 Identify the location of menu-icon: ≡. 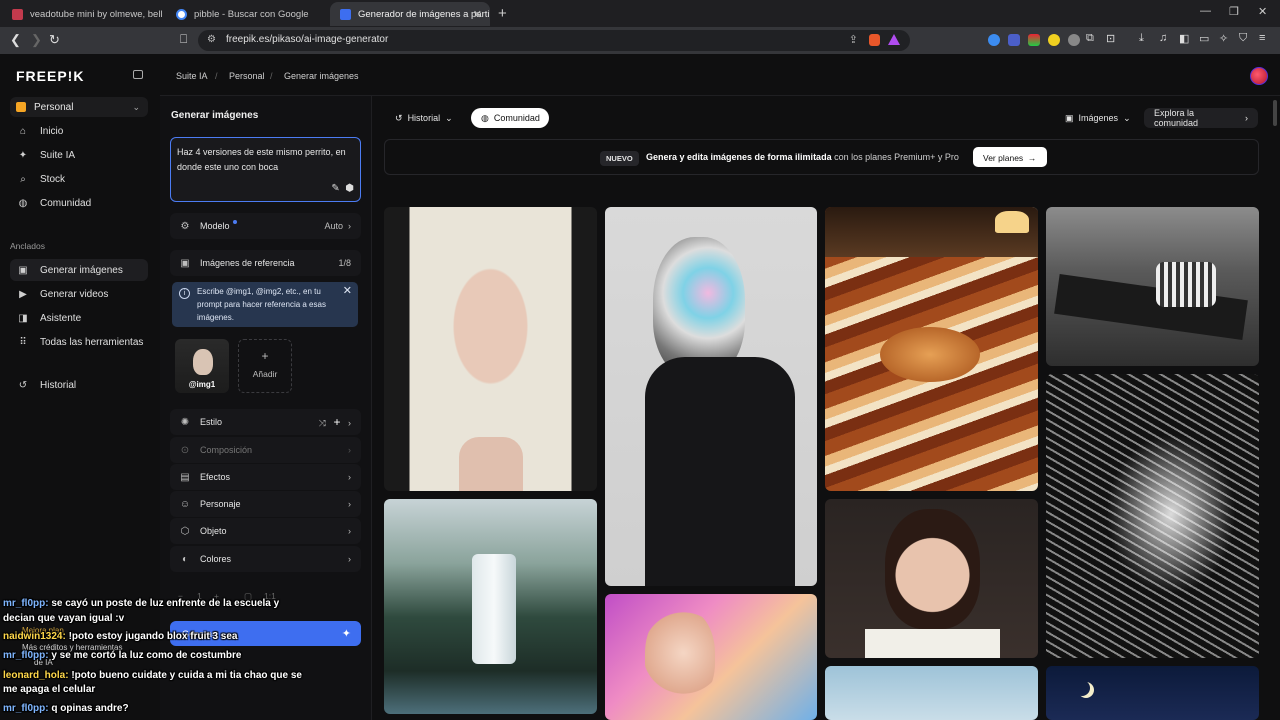
(1262, 38).